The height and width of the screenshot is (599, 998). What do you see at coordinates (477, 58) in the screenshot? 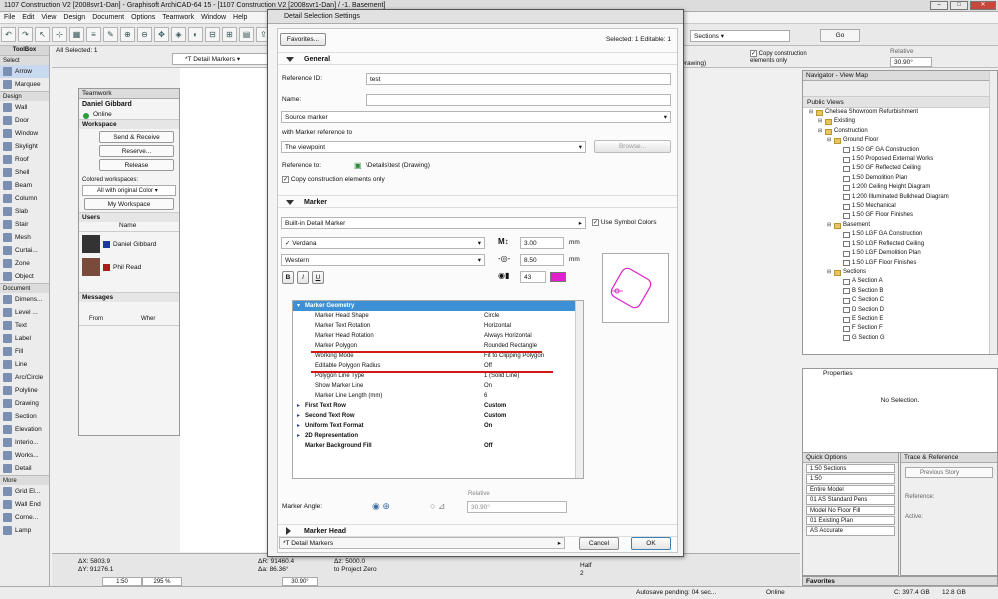
I see `general-section-header: General` at bounding box center [477, 58].